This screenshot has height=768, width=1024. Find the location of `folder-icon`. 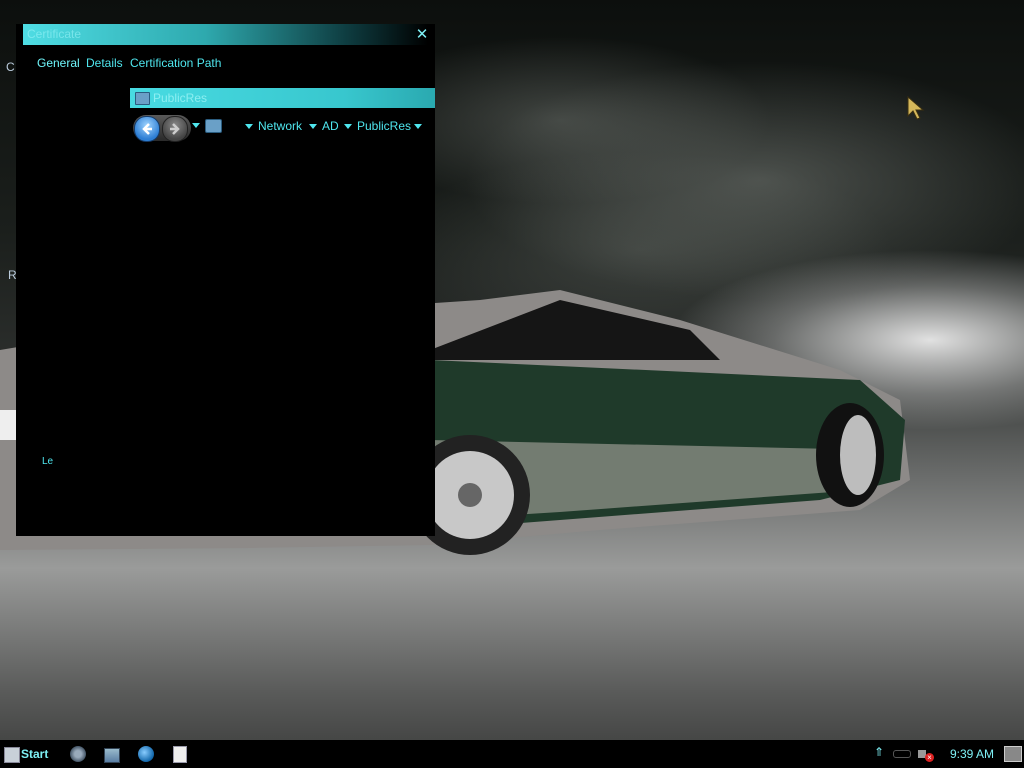

folder-icon is located at coordinates (142, 98).